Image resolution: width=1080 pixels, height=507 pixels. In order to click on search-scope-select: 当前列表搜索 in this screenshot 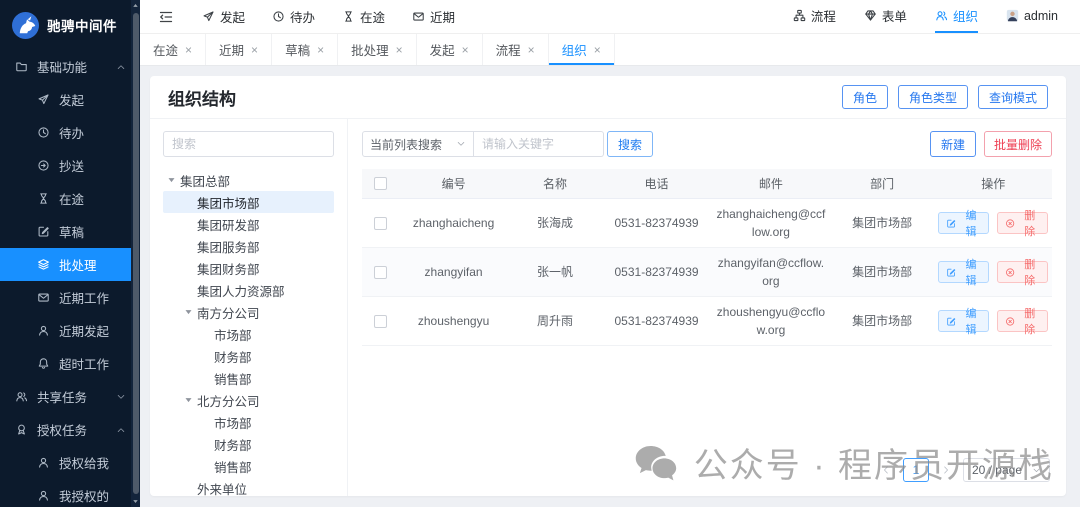, I will do `click(418, 144)`.